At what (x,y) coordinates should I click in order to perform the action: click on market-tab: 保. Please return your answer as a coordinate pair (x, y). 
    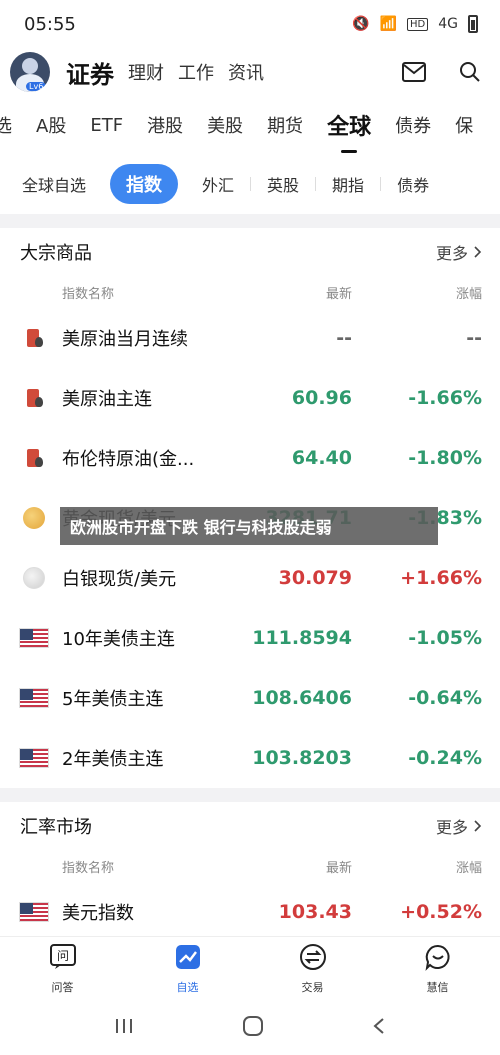
    Looking at the image, I should click on (464, 125).